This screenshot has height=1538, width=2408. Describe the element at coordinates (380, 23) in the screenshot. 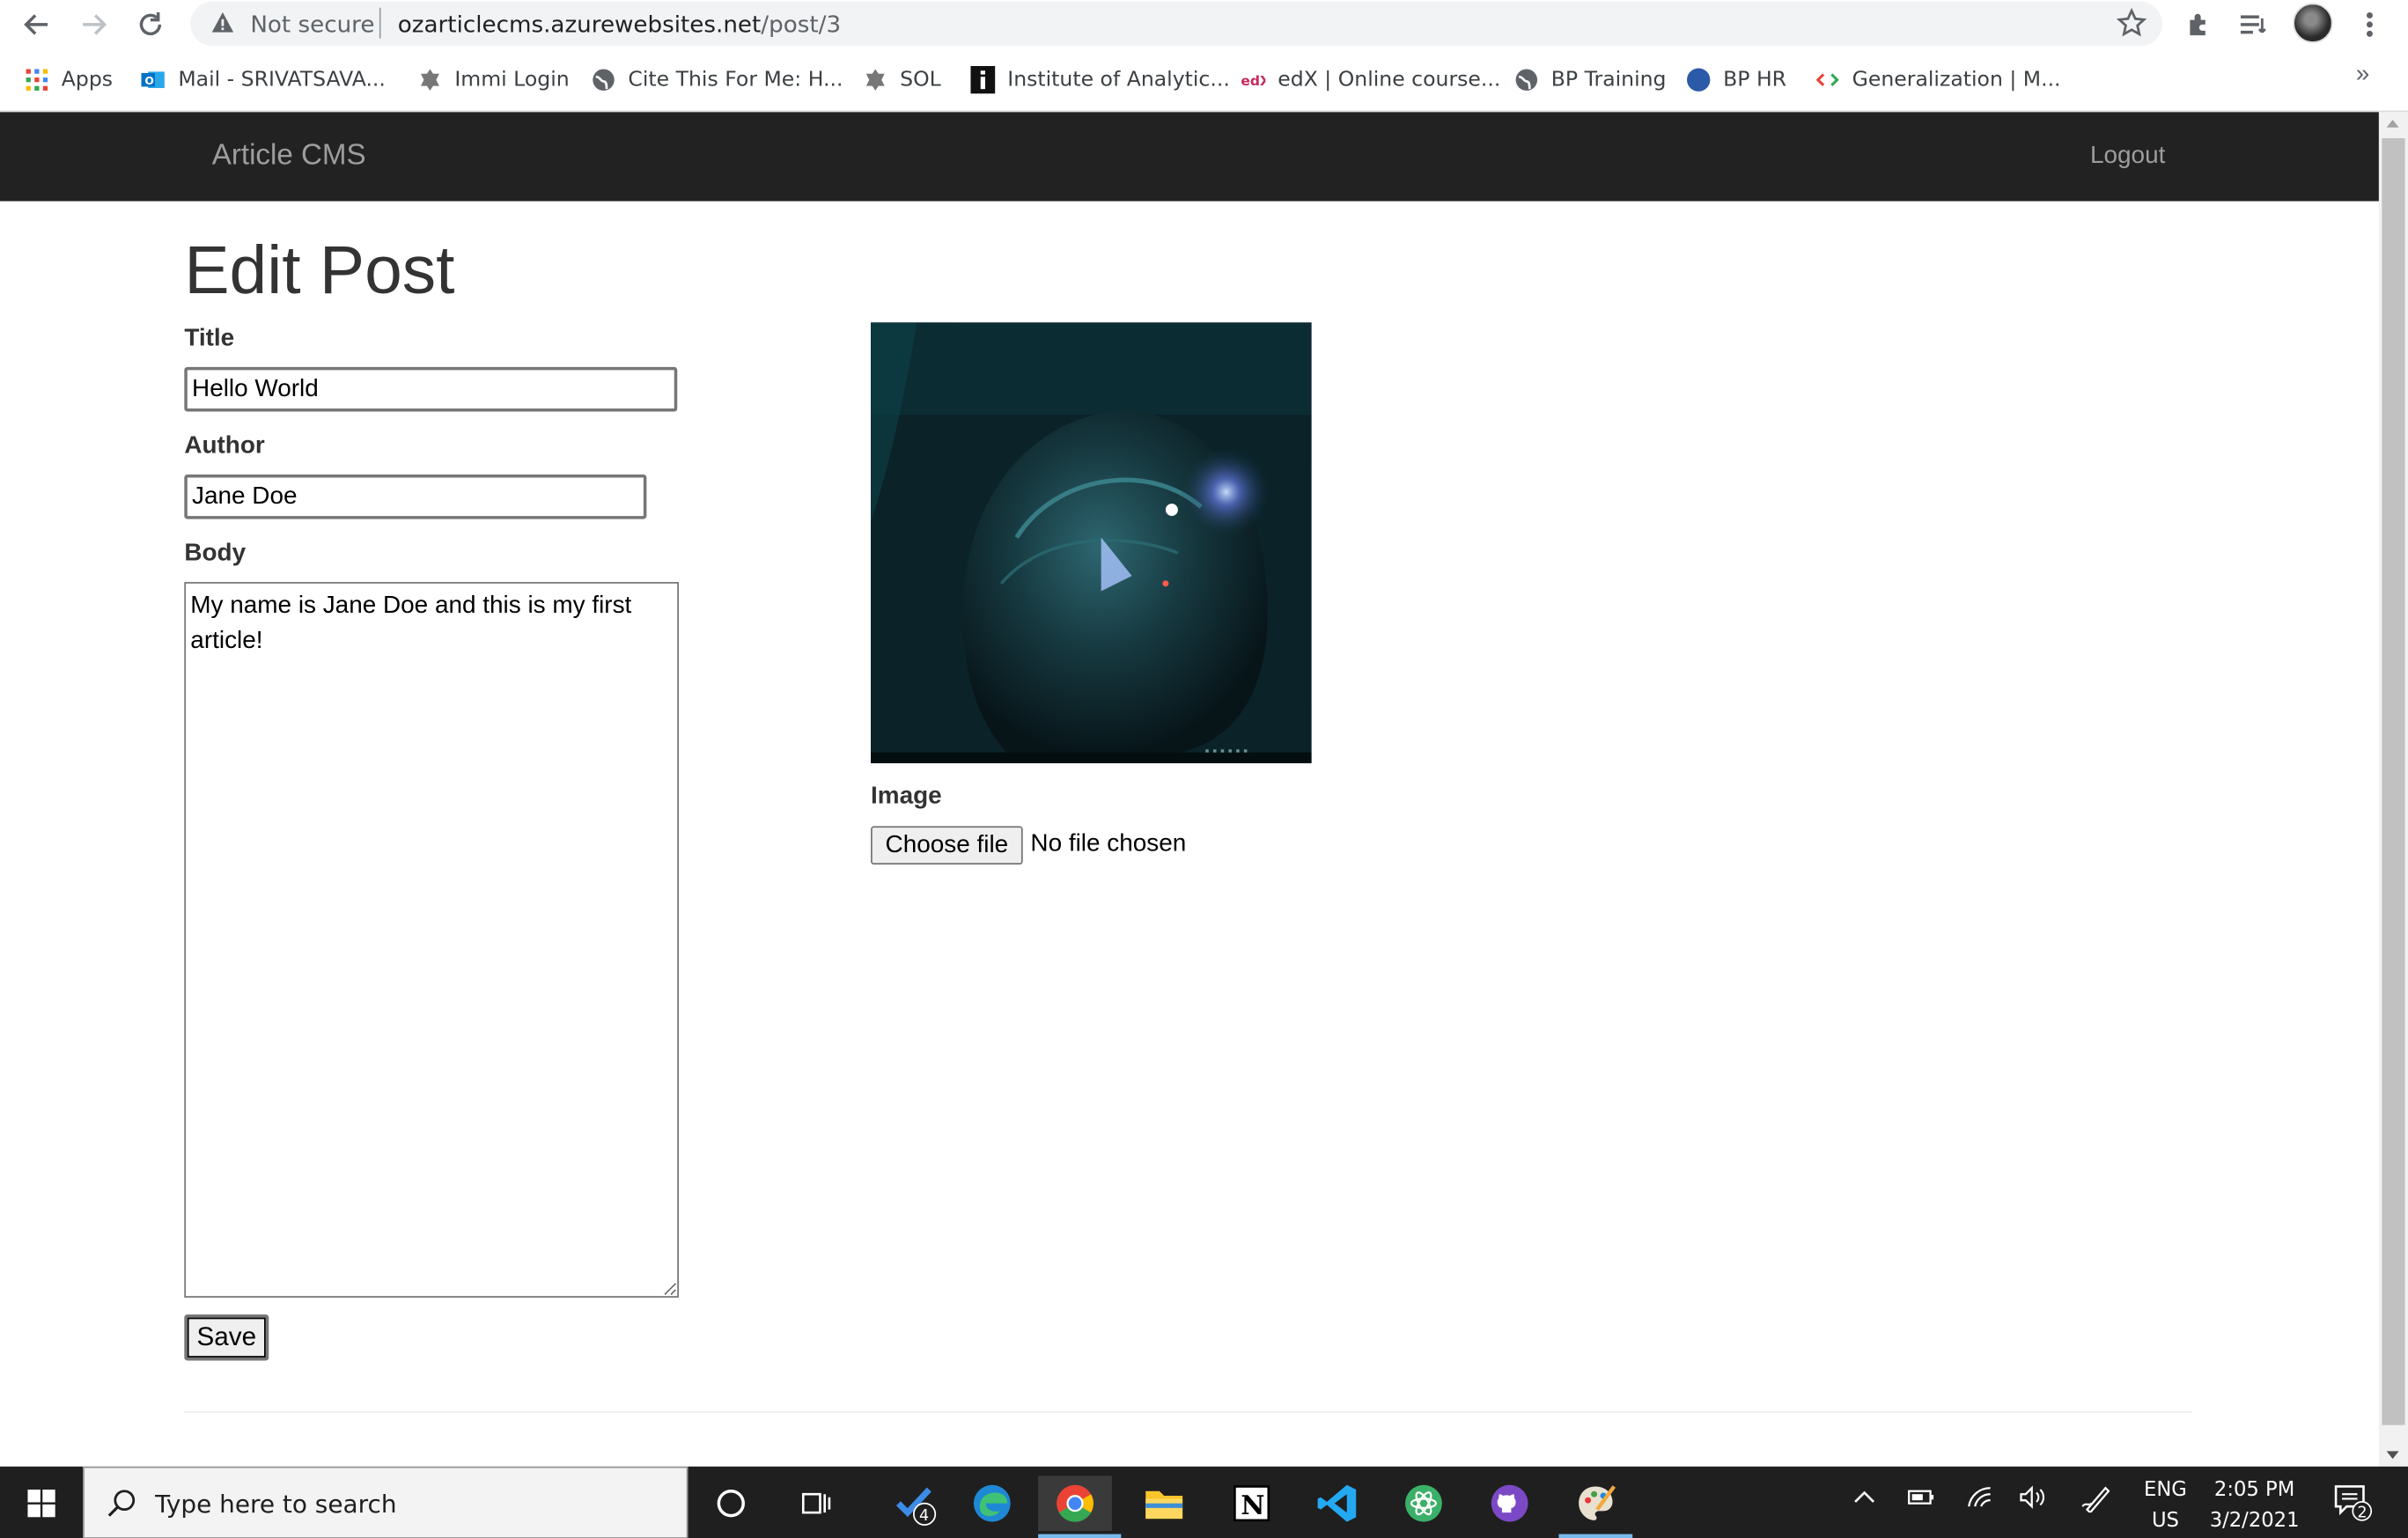

I see `address-separator` at that location.